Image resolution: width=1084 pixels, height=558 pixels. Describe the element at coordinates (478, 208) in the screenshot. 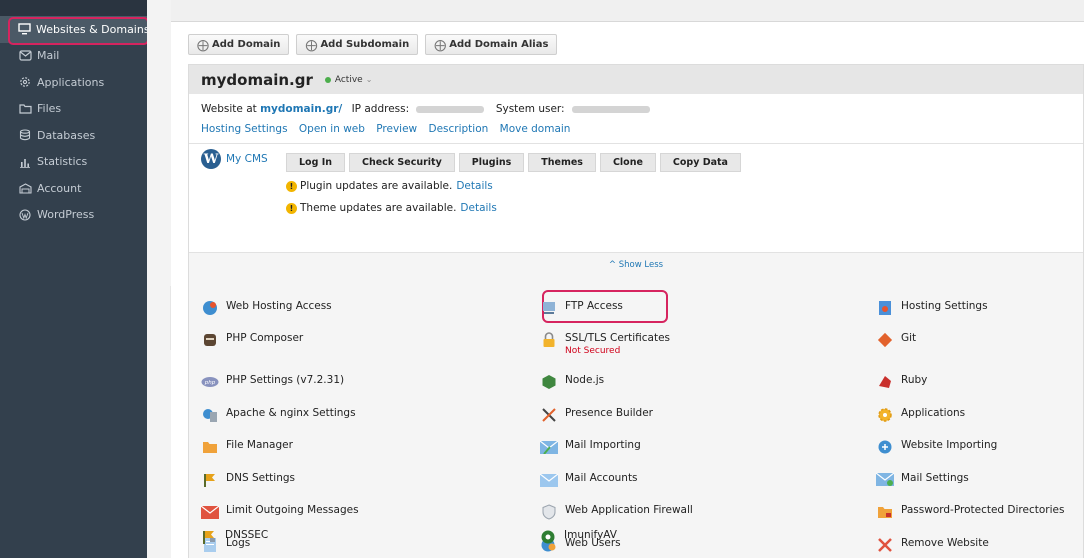

I see `theme-details-link: Details` at that location.